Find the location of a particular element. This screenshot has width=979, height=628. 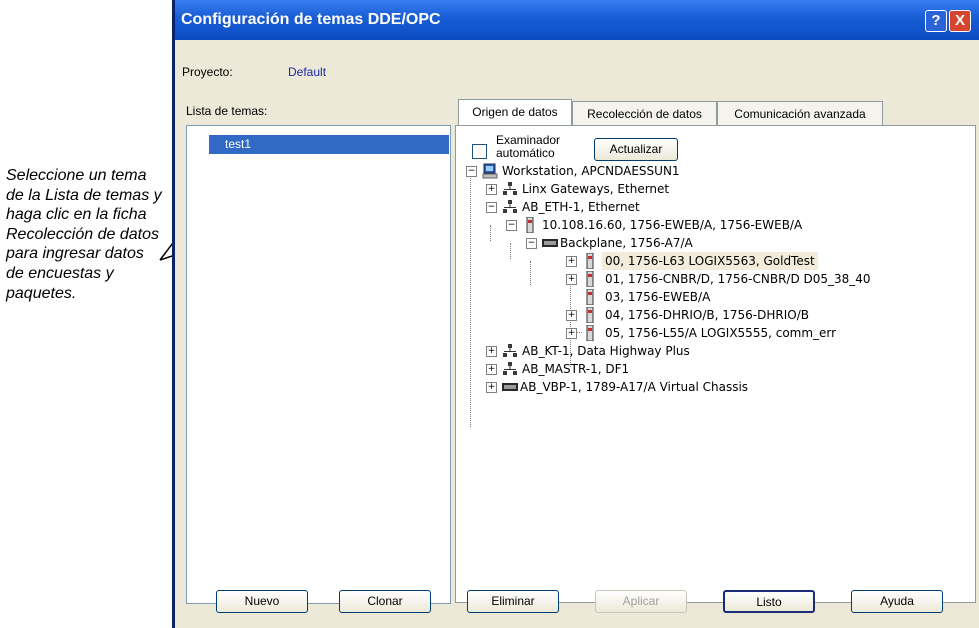

tab-data-source: Origen de datos is located at coordinates (515, 112).